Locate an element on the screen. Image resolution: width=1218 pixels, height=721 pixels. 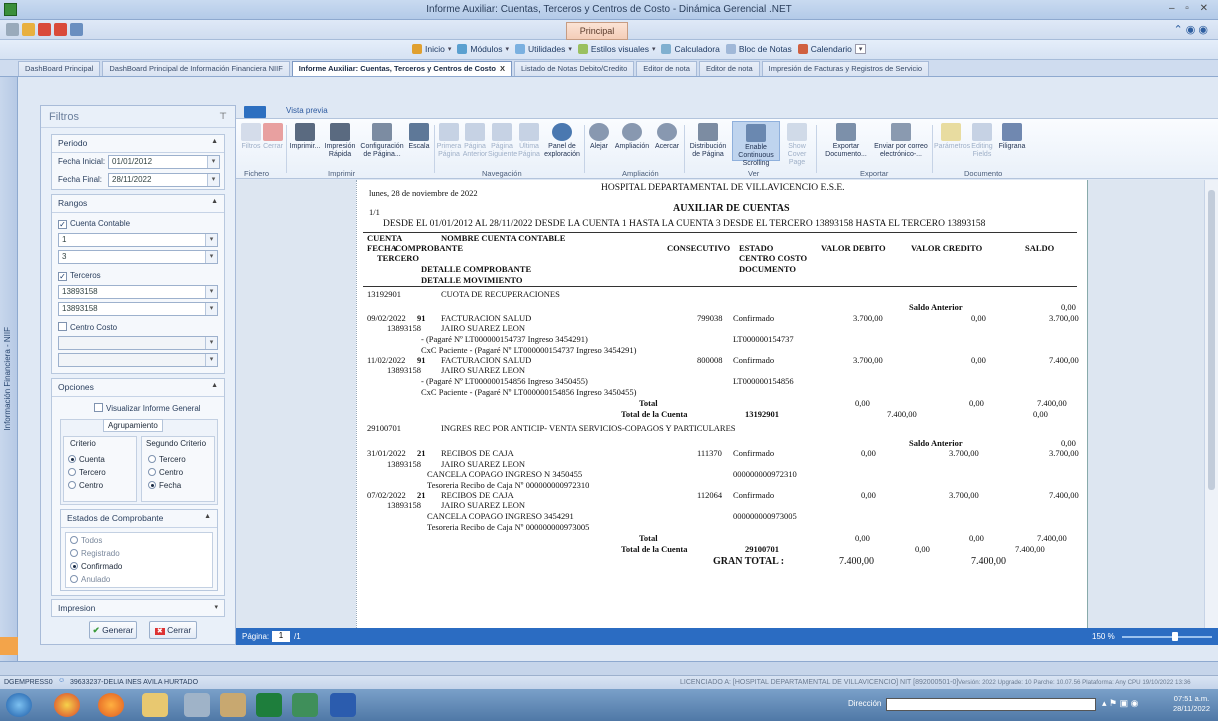
pagina-anterior-button: Página Anterior is located at coordinates (475, 141).